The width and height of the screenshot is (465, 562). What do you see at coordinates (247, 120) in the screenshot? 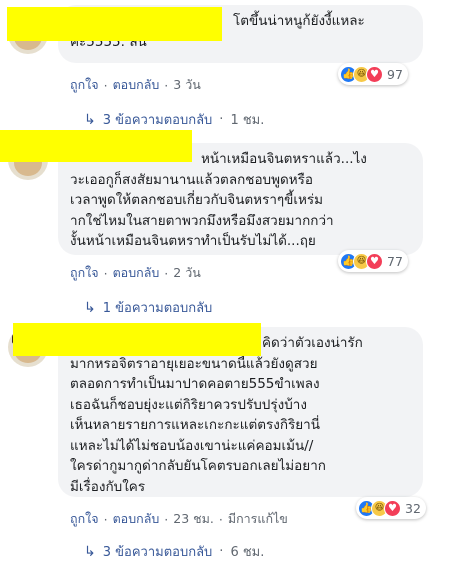
I see `replies-time: 1 ชม.` at bounding box center [247, 120].